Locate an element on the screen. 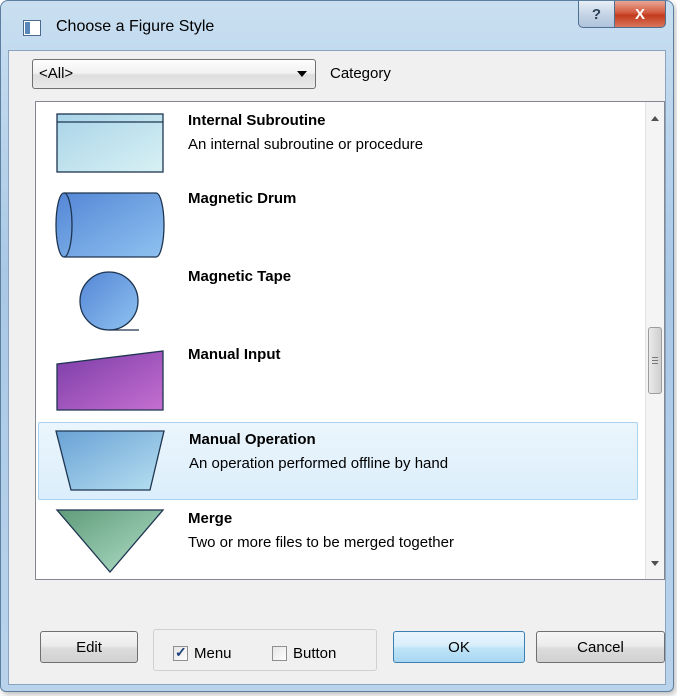  scrollbar-thumb is located at coordinates (655, 360).